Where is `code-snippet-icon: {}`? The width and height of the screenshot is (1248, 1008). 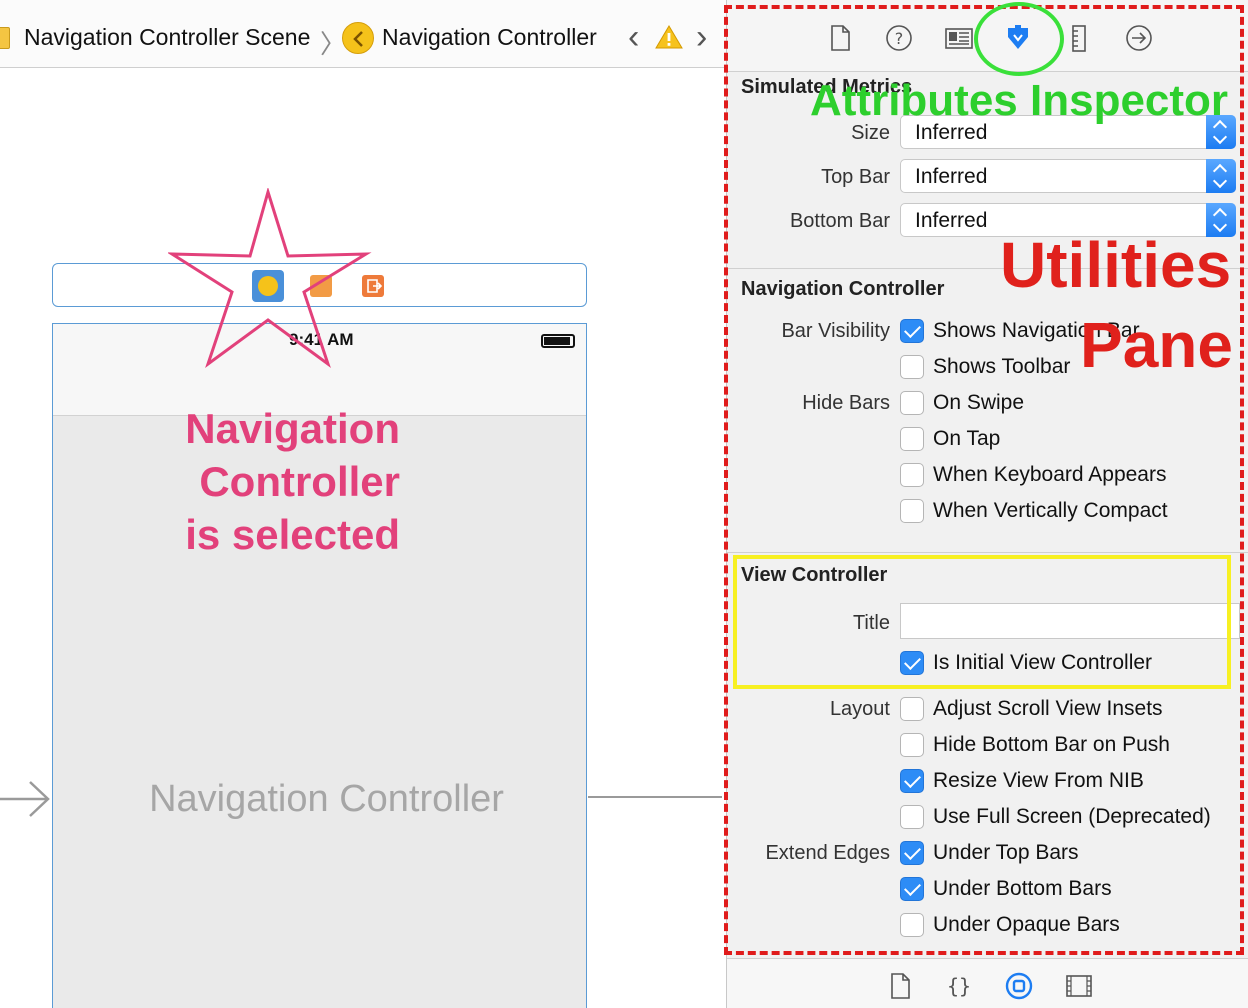 code-snippet-icon: {} is located at coordinates (959, 986).